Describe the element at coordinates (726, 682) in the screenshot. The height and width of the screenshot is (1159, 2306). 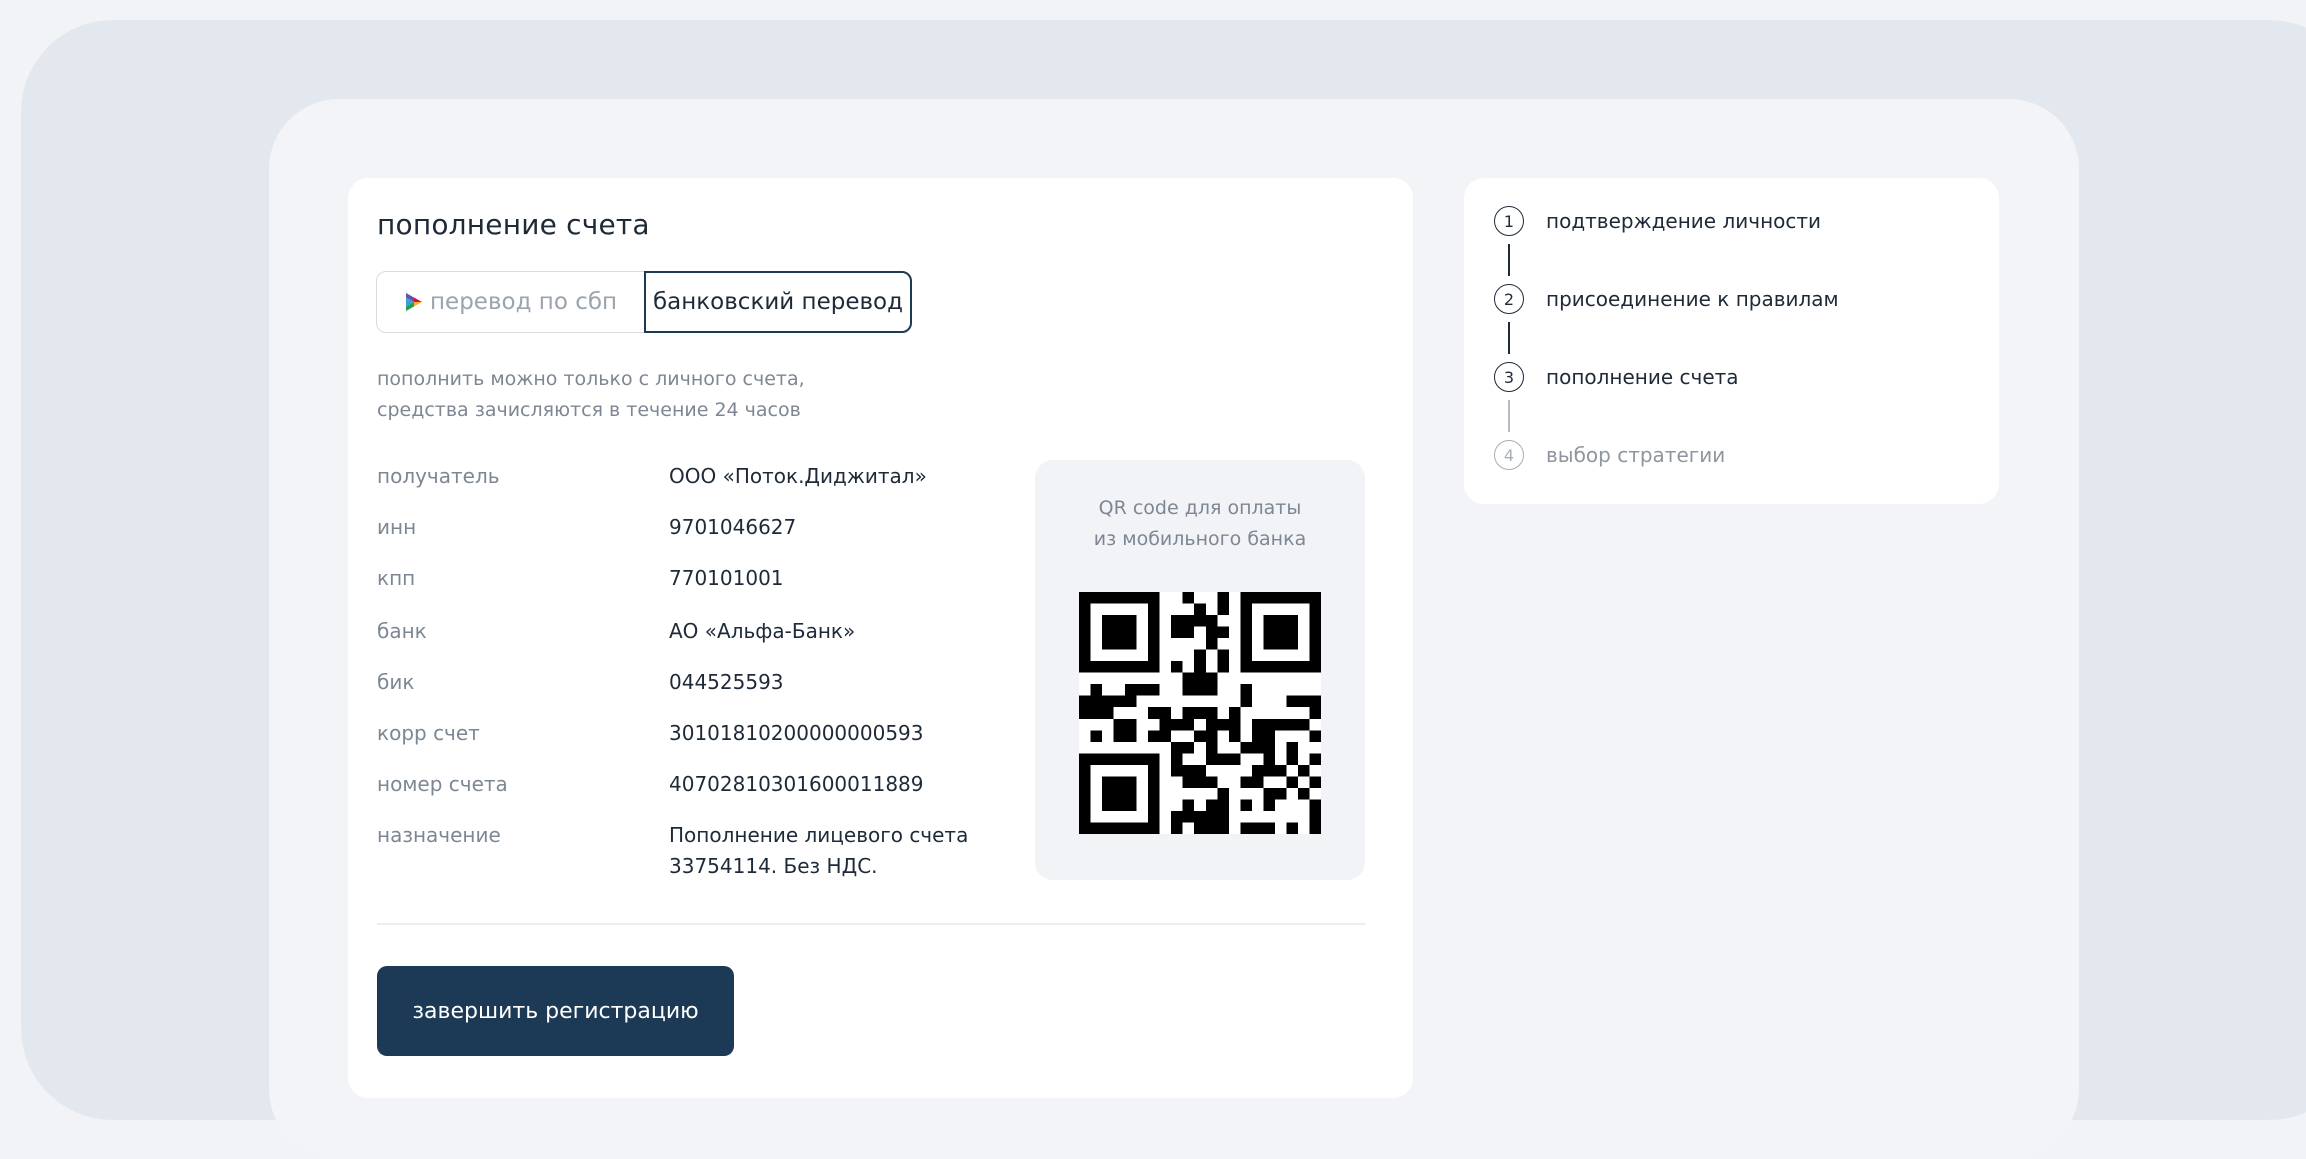
I see `detail-value: 044525593` at that location.